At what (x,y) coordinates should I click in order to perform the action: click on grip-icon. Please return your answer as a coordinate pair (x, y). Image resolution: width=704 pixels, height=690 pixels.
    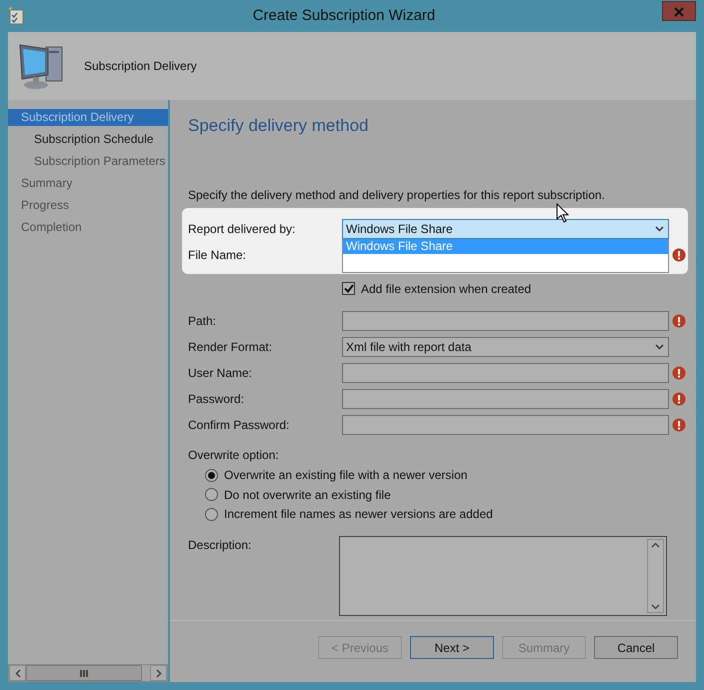
    Looking at the image, I should click on (84, 673).